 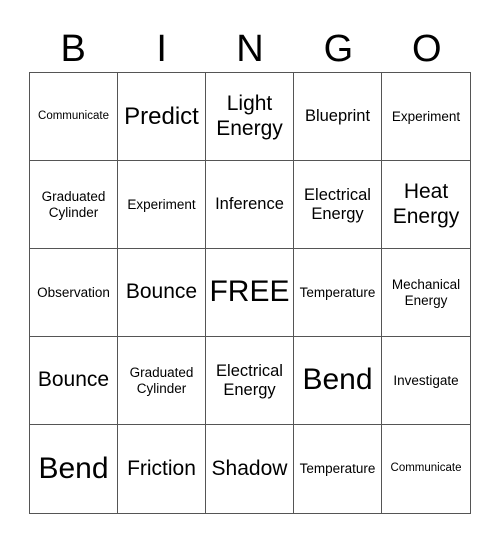 What do you see at coordinates (426, 205) in the screenshot?
I see `bingo-cell: Heat Energy` at bounding box center [426, 205].